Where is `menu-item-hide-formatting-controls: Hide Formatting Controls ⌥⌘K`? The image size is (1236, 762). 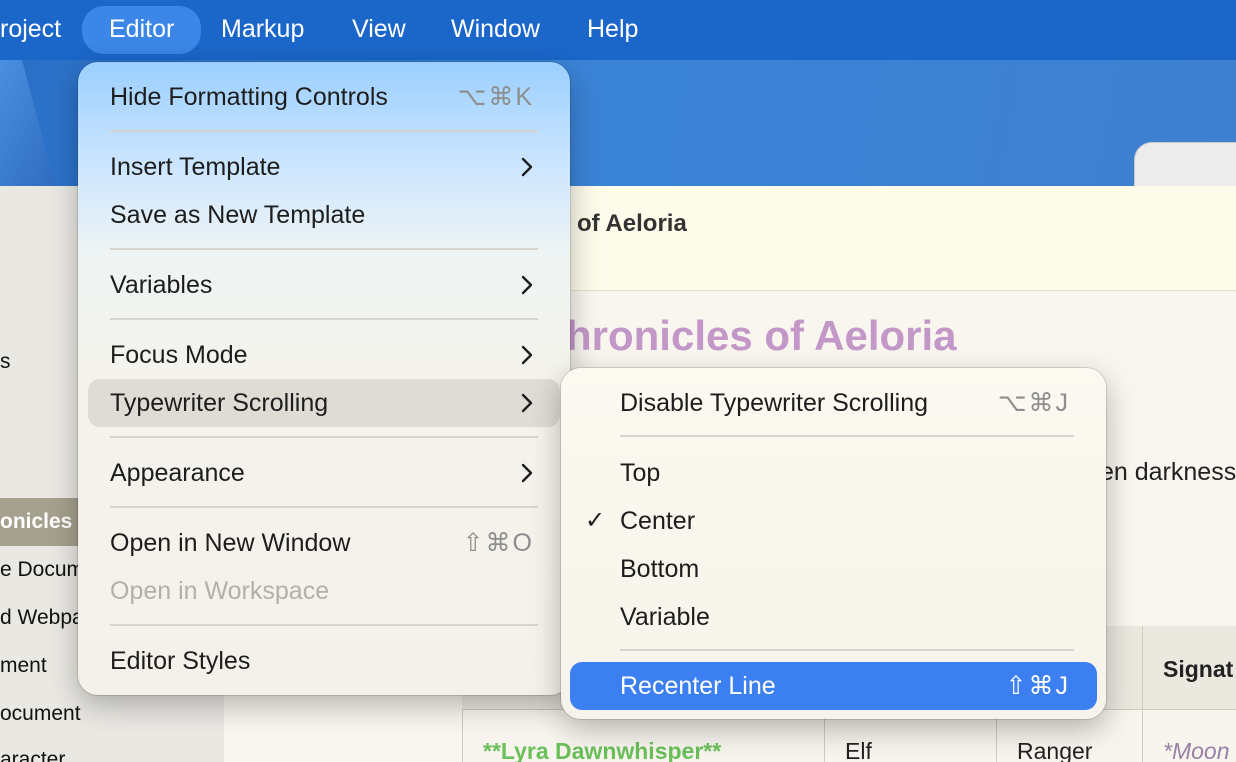
menu-item-hide-formatting-controls: Hide Formatting Controls ⌥⌘K is located at coordinates (324, 97).